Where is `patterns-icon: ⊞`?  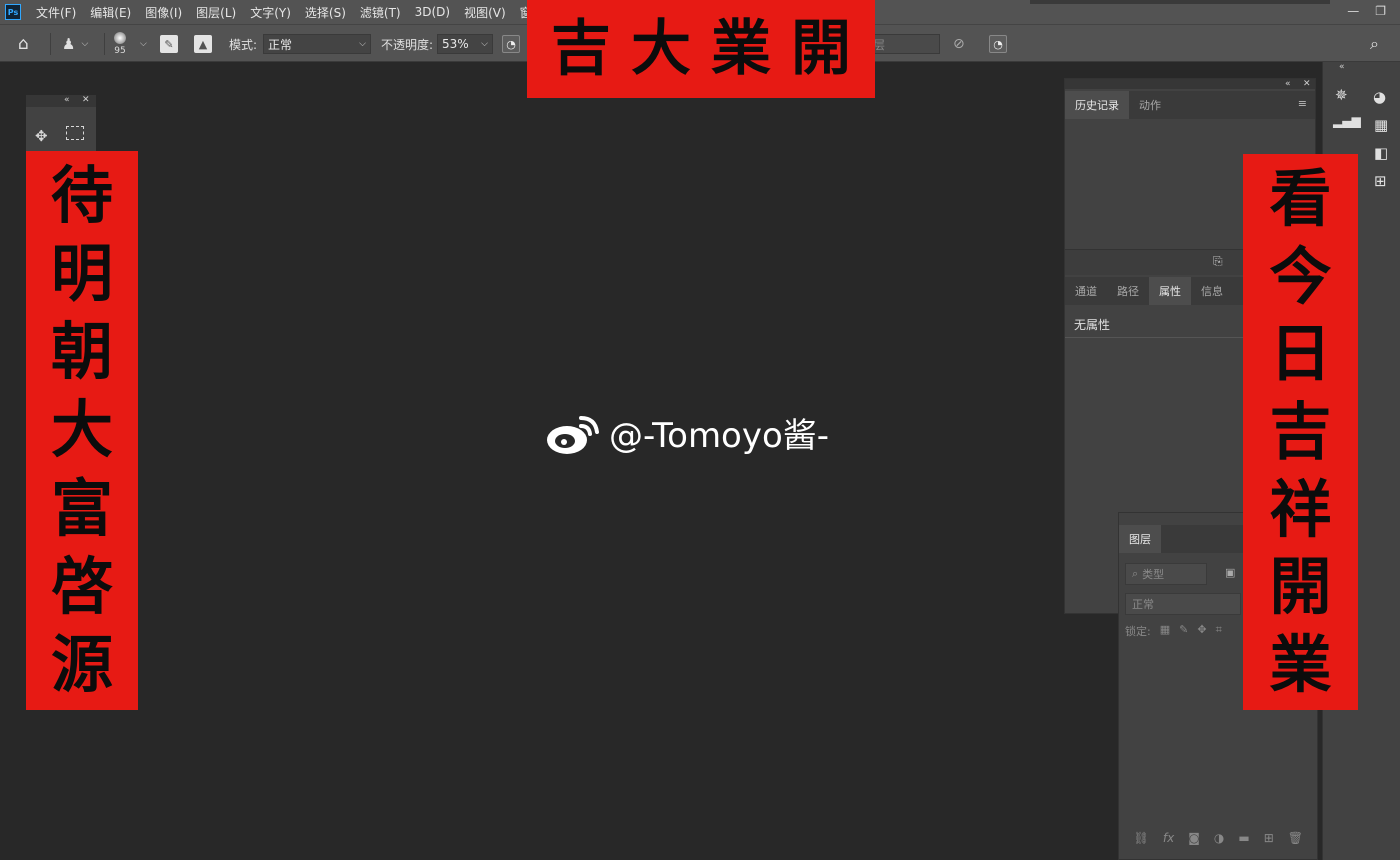
patterns-icon: ⊞ is located at coordinates (1380, 181).